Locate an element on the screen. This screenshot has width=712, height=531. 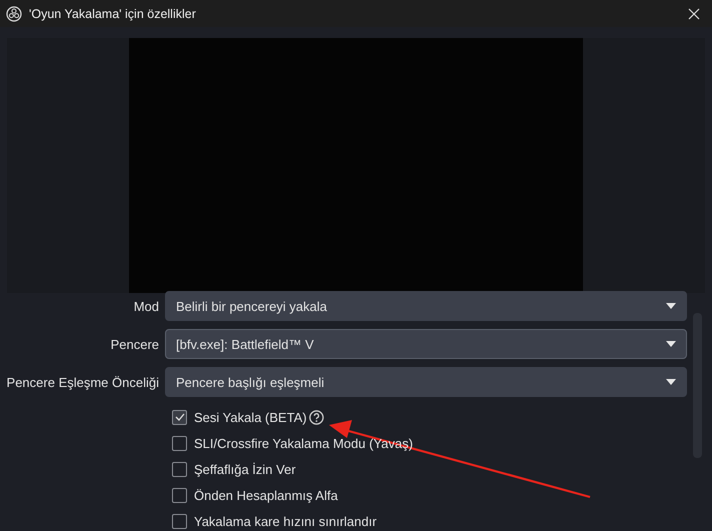
close-icon is located at coordinates (694, 14).